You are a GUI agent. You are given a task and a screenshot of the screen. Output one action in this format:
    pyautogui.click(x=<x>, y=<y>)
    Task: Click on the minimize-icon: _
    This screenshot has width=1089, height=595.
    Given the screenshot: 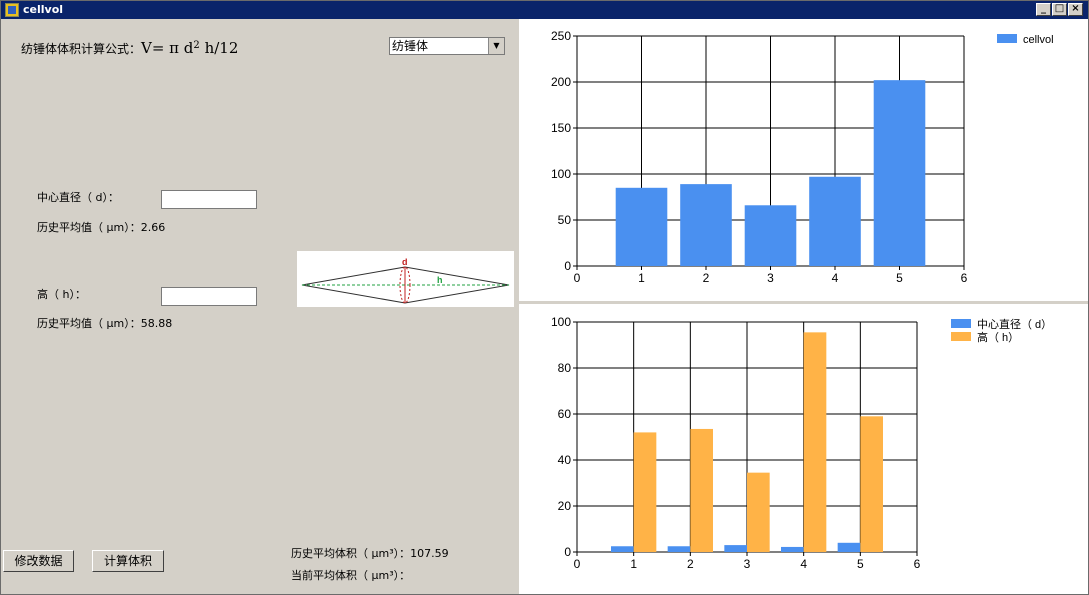 What is the action you would take?
    pyautogui.click(x=1043, y=9)
    